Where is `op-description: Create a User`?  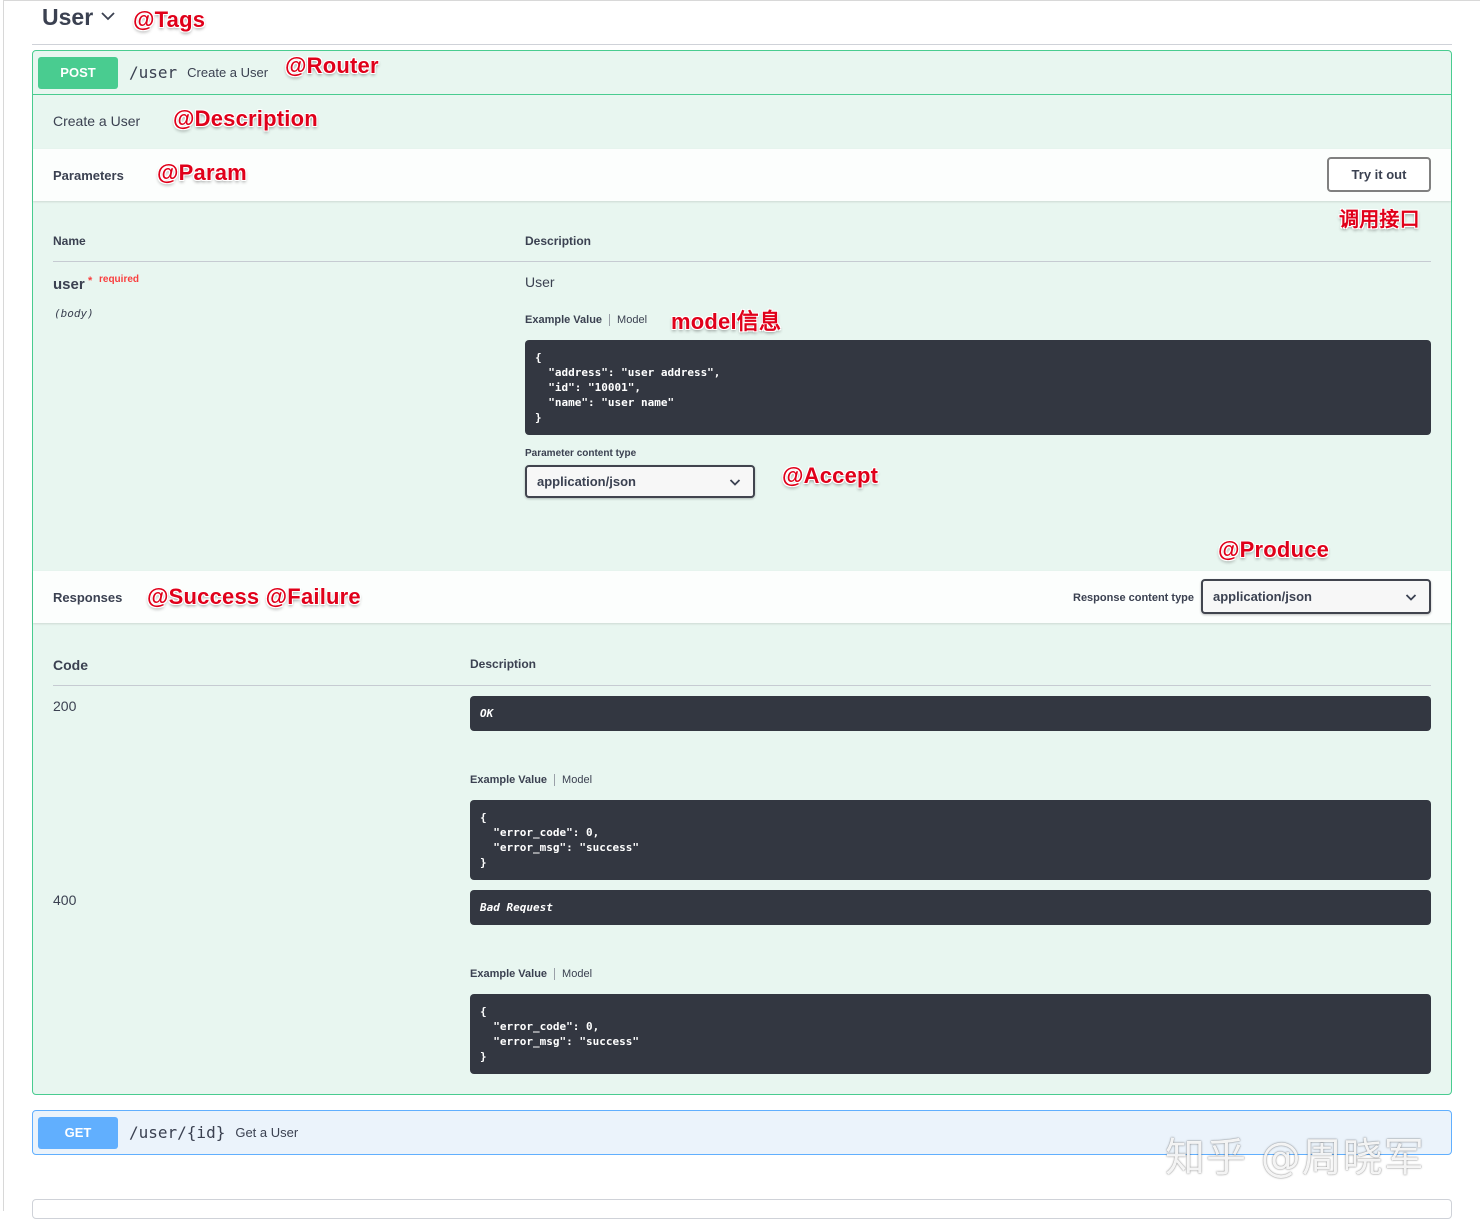 op-description: Create a User is located at coordinates (97, 121).